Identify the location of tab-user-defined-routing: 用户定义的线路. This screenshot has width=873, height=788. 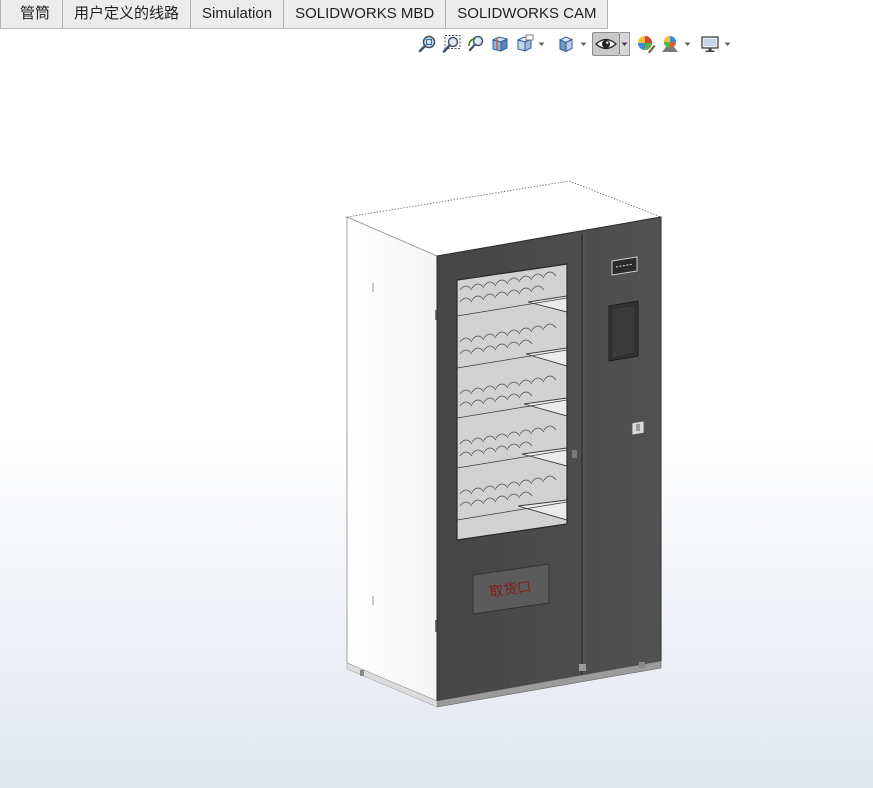
(127, 14).